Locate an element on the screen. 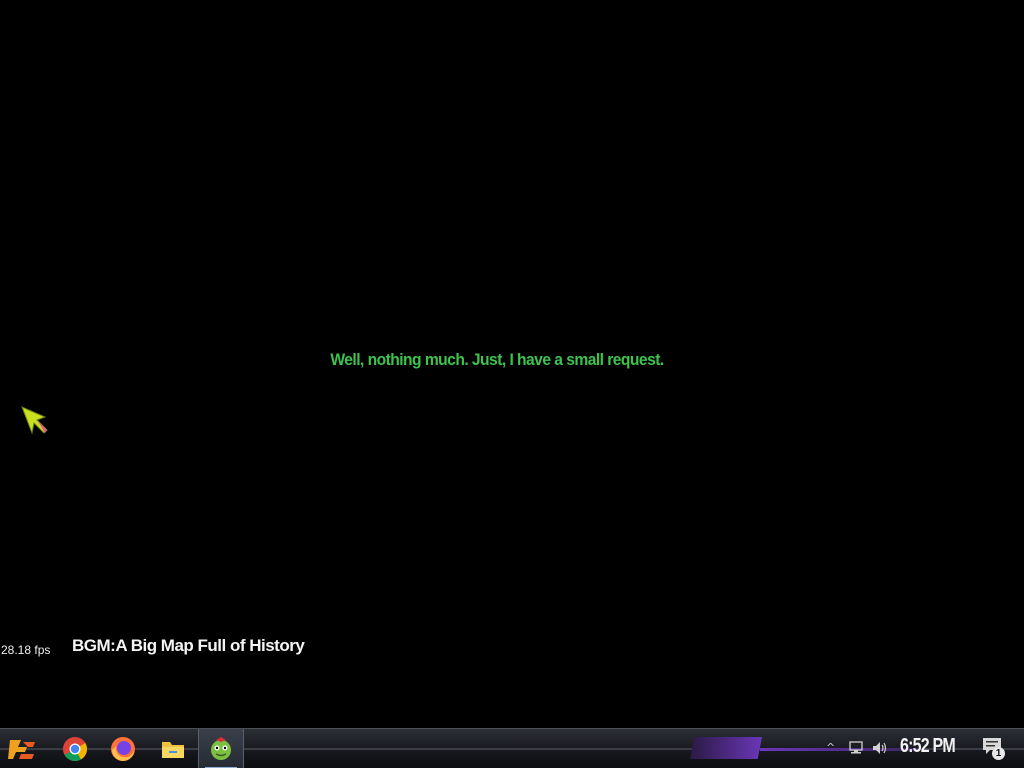  taskbar-accent-bar is located at coordinates (726, 748).